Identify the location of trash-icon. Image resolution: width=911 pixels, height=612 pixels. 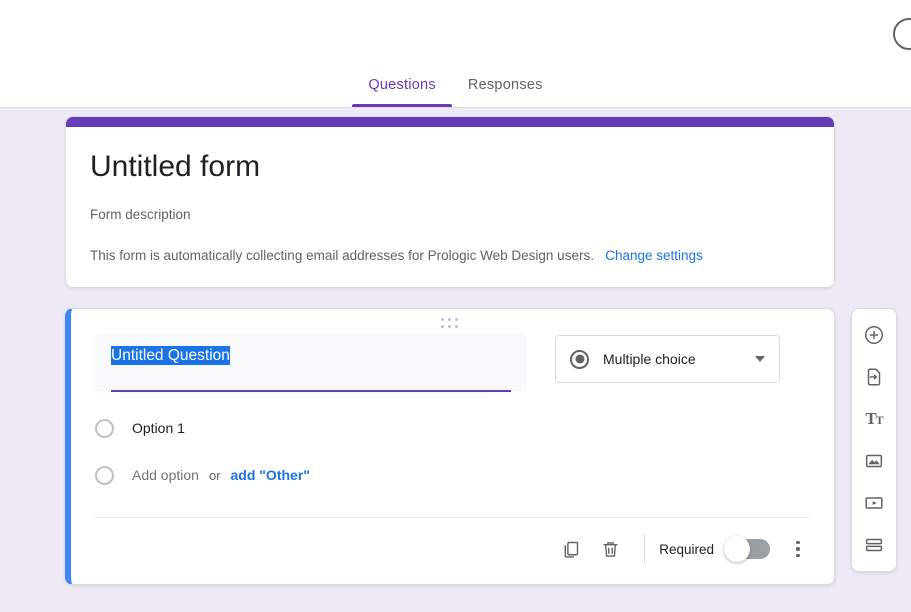
(610, 549).